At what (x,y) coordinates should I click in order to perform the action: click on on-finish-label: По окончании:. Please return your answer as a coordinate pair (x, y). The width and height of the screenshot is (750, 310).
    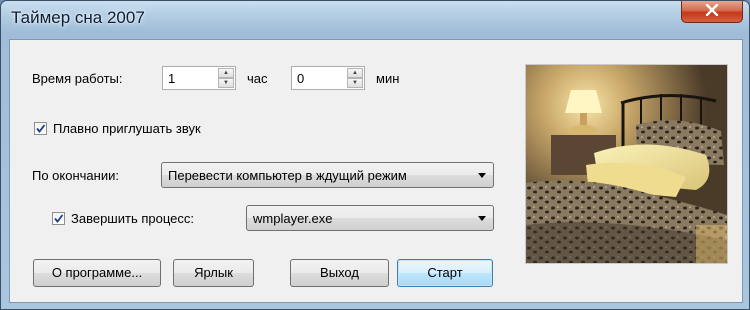
    Looking at the image, I should click on (75, 175).